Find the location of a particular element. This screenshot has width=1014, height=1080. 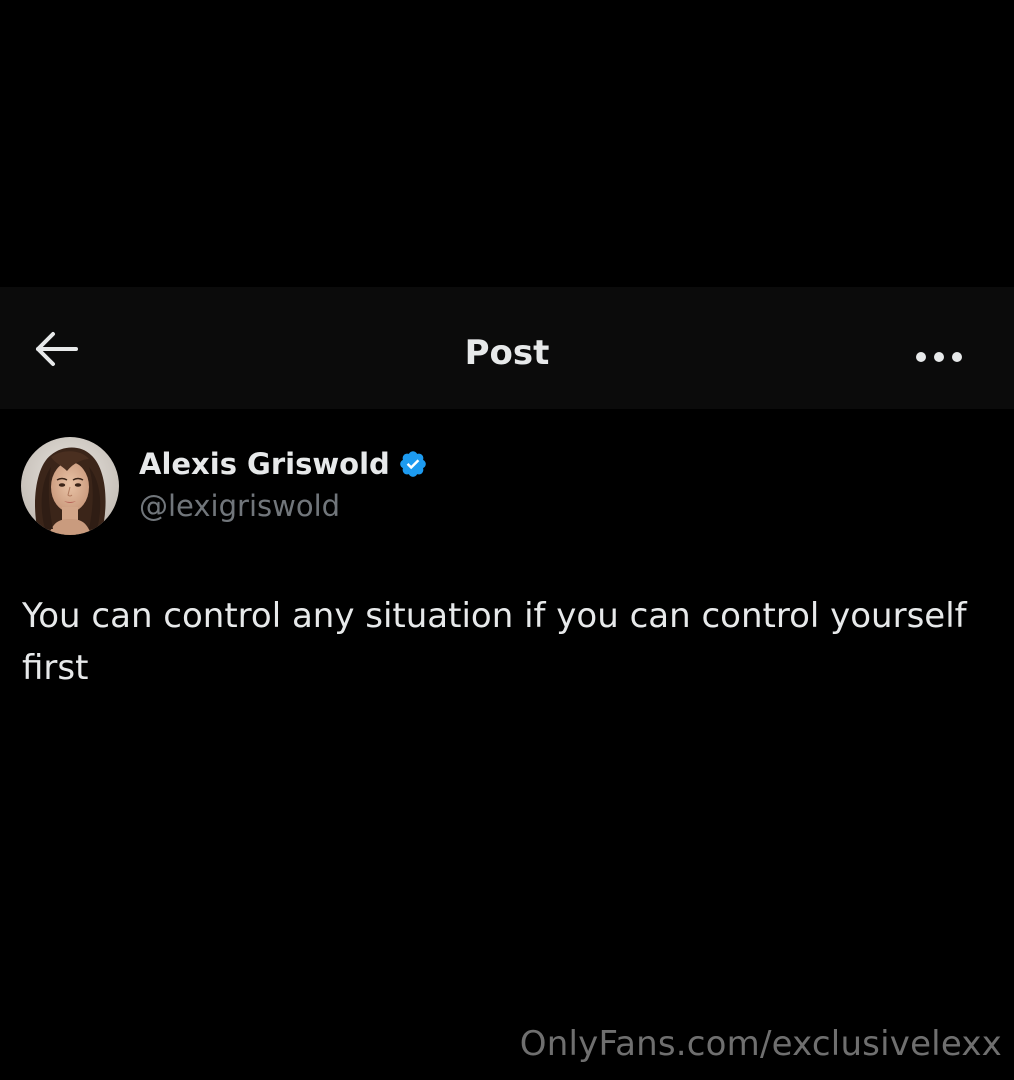

more-options-button is located at coordinates (940, 357).